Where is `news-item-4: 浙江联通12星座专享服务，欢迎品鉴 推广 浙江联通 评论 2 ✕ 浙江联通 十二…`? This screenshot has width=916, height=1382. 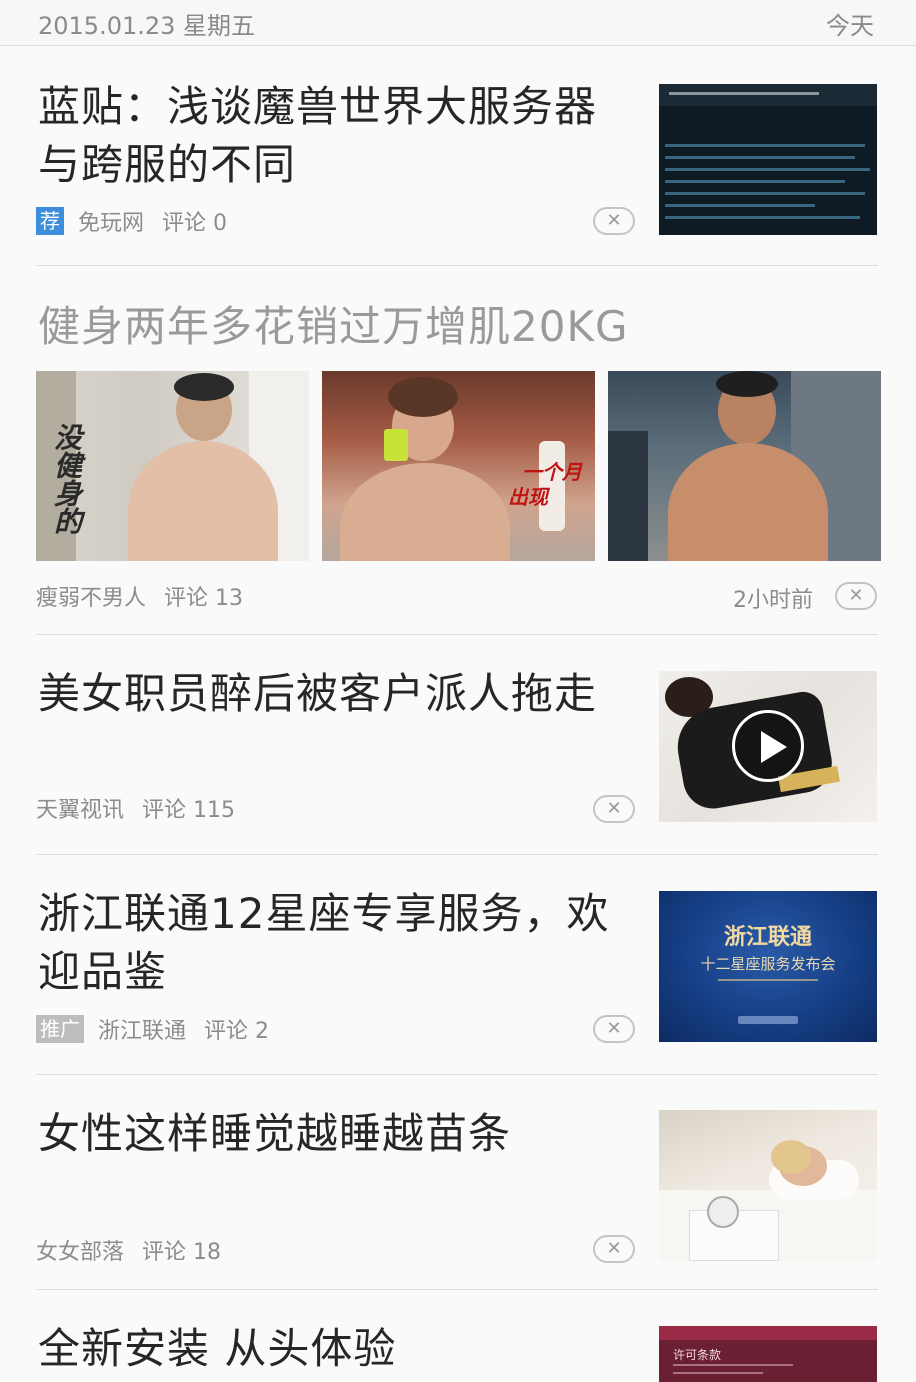
news-item-4: 浙江联通12星座专享服务，欢迎品鉴 推广 浙江联通 评论 2 ✕ 浙江联通 十二… is located at coordinates (457, 965).